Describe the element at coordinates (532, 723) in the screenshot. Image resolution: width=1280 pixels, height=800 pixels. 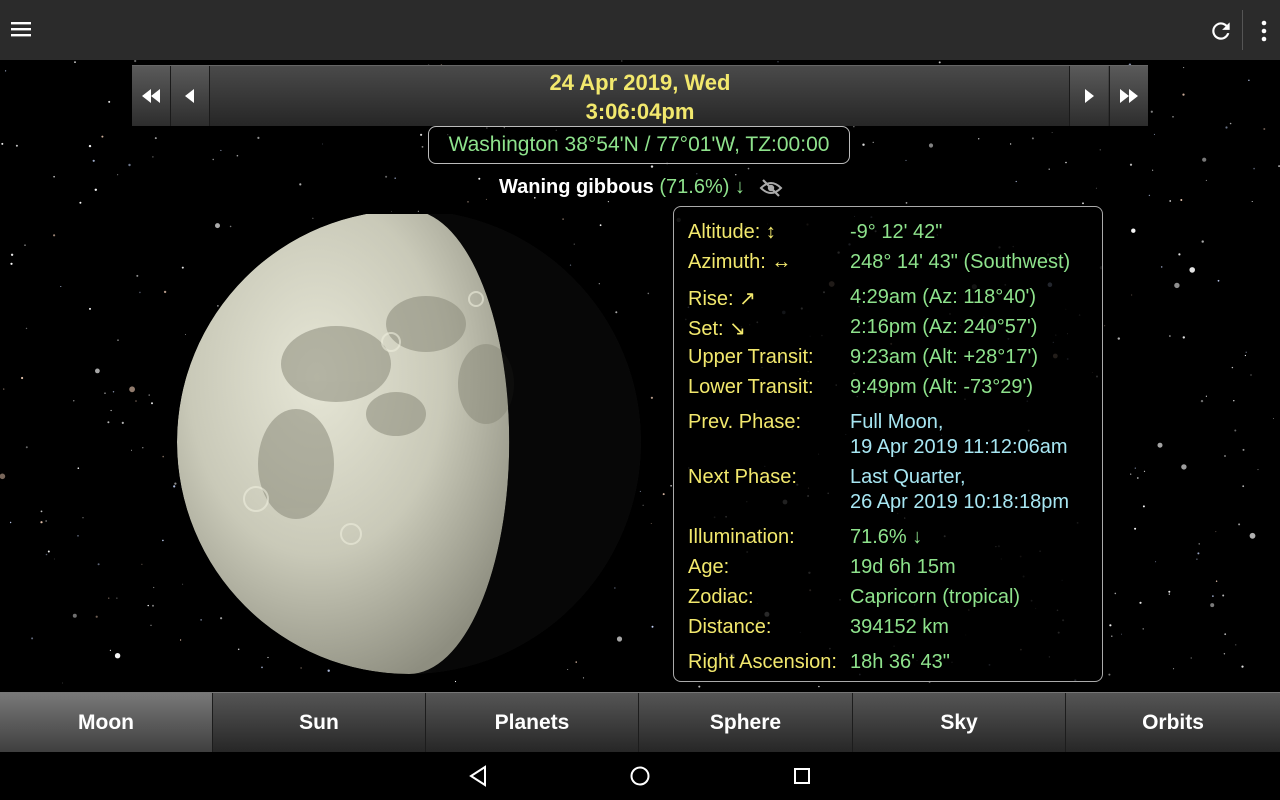
I see `tab-planets: Planets` at that location.